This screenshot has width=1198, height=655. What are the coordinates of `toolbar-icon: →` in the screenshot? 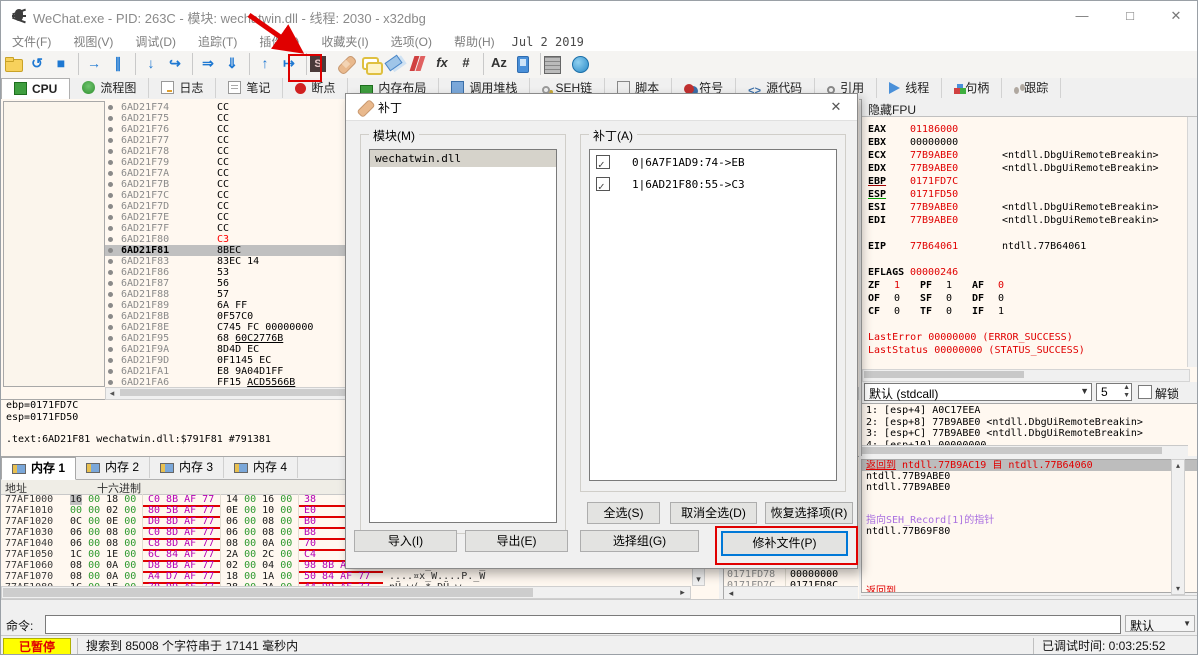 It's located at (91, 64).